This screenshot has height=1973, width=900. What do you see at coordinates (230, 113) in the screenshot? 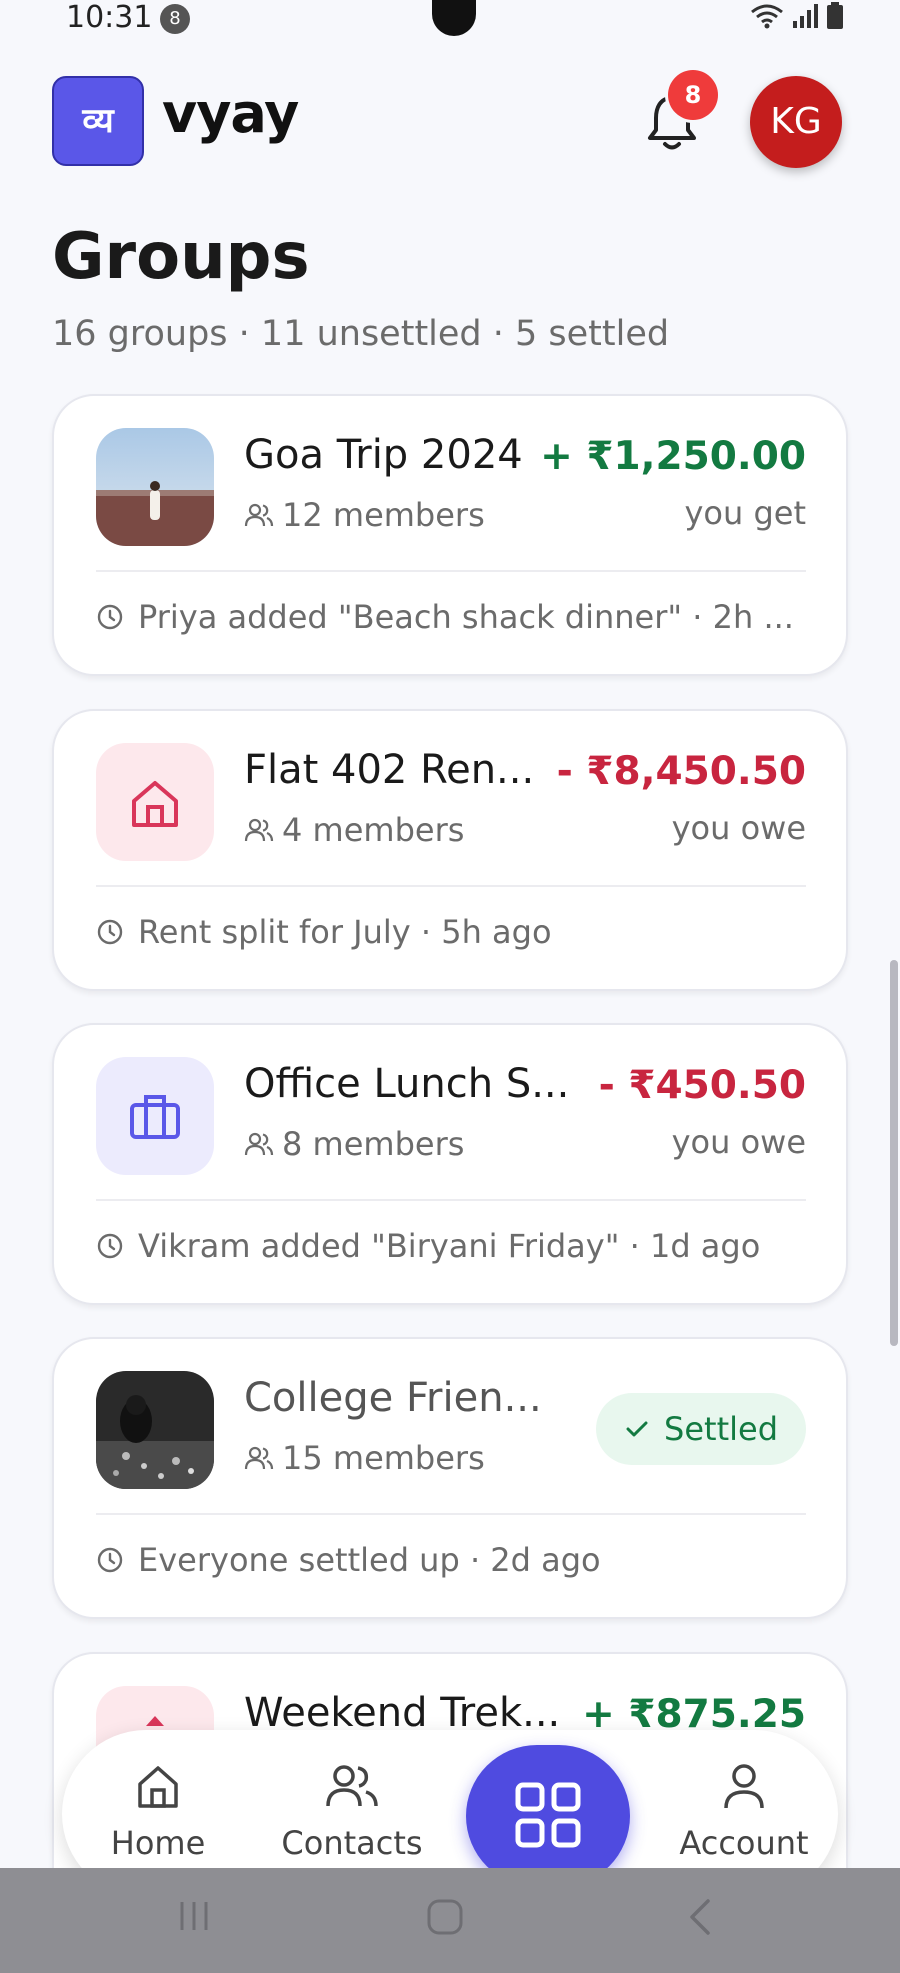
I see `app-name: vyay` at bounding box center [230, 113].